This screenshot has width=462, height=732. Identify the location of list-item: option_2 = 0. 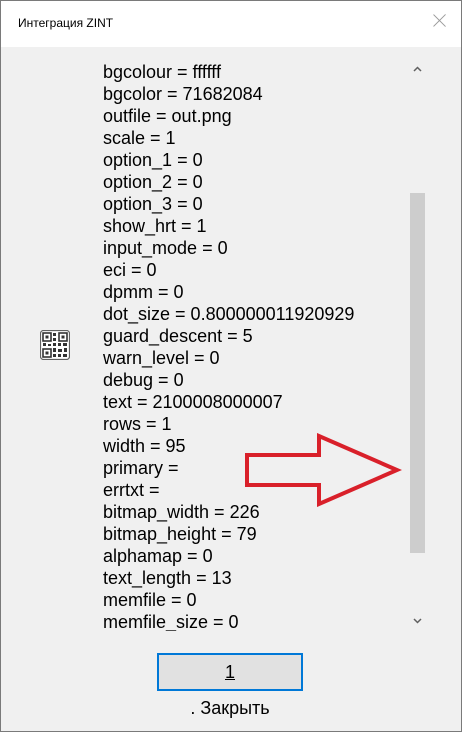
(153, 182).